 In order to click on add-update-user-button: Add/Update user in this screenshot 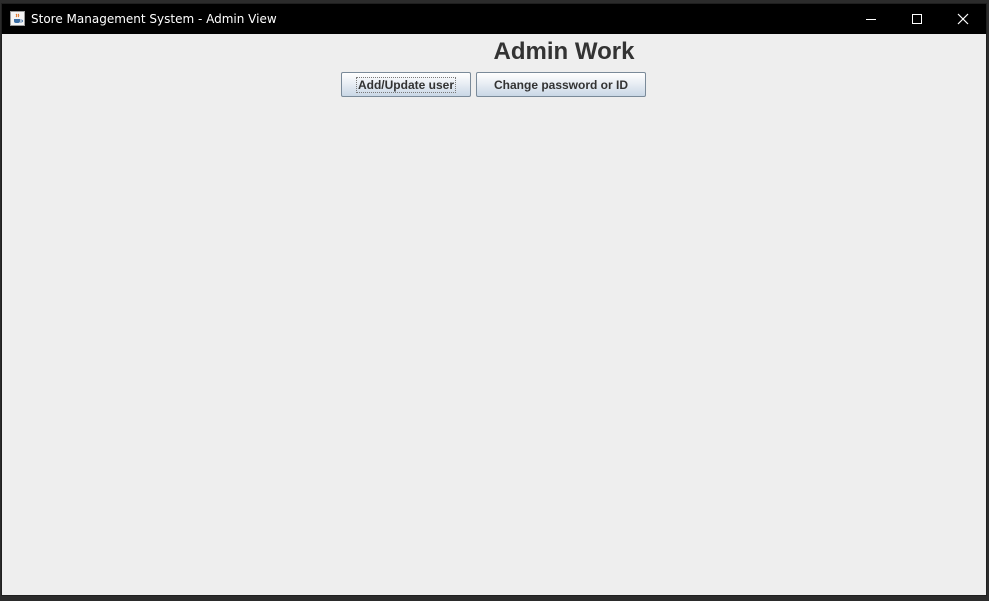, I will do `click(406, 84)`.